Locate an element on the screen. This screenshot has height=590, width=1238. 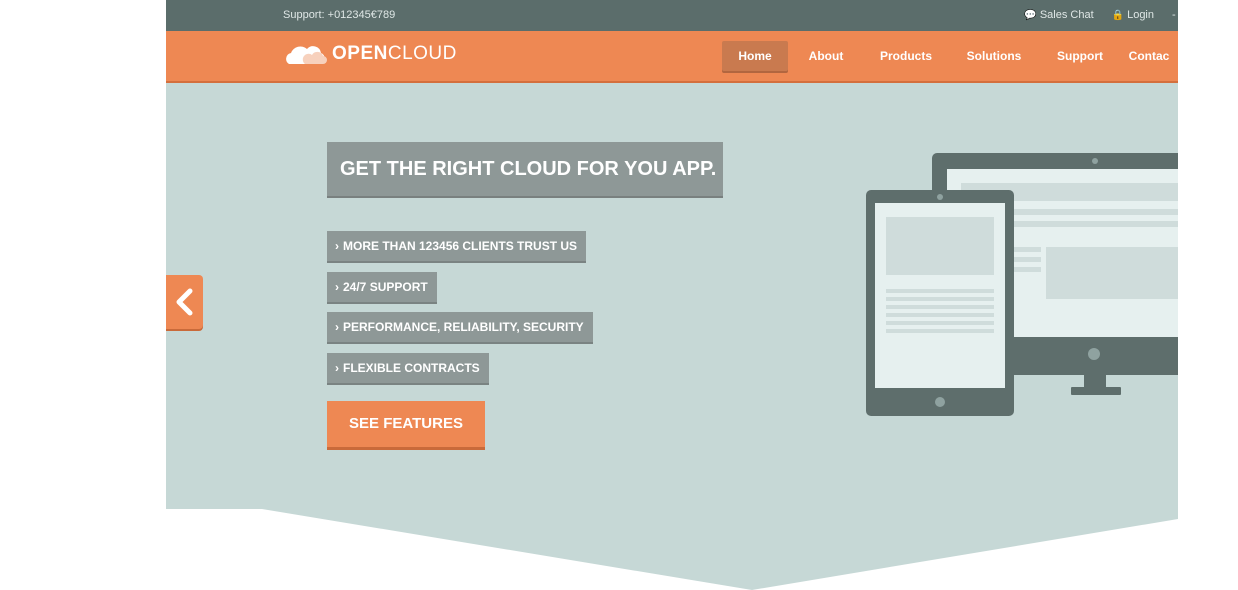
feature-label: MORE THAN 123456 CLIENTS TRUST US is located at coordinates (460, 246).